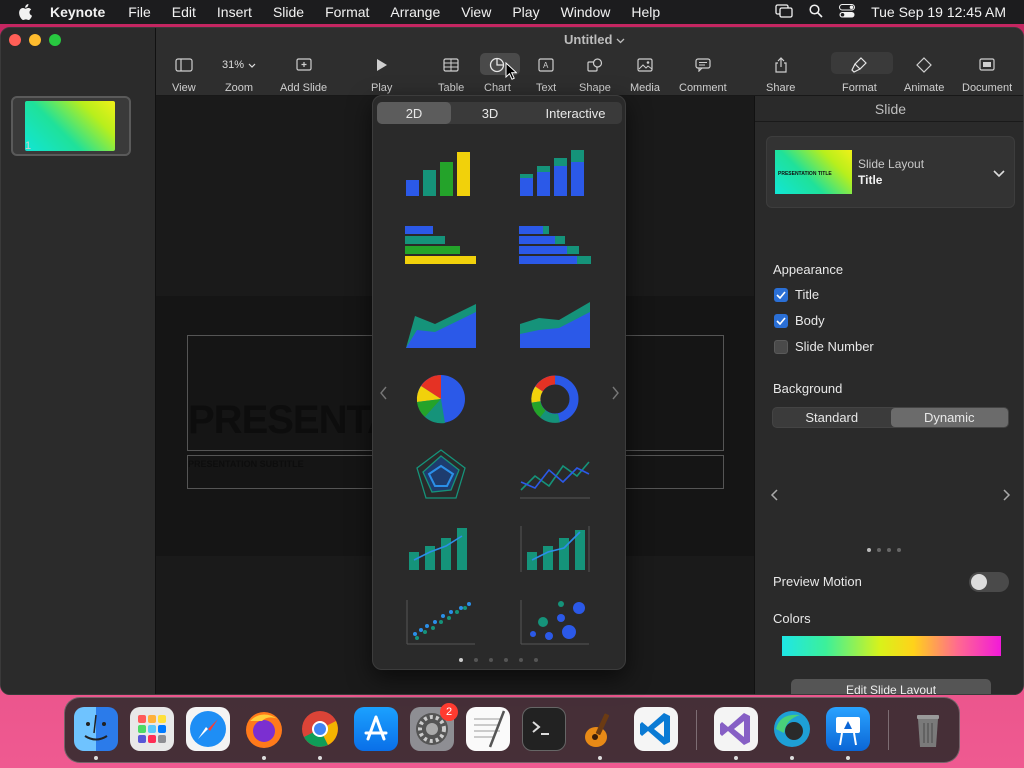 This screenshot has height=768, width=1024. Describe the element at coordinates (152, 729) in the screenshot. I see `launchpad-dock-icon` at that location.